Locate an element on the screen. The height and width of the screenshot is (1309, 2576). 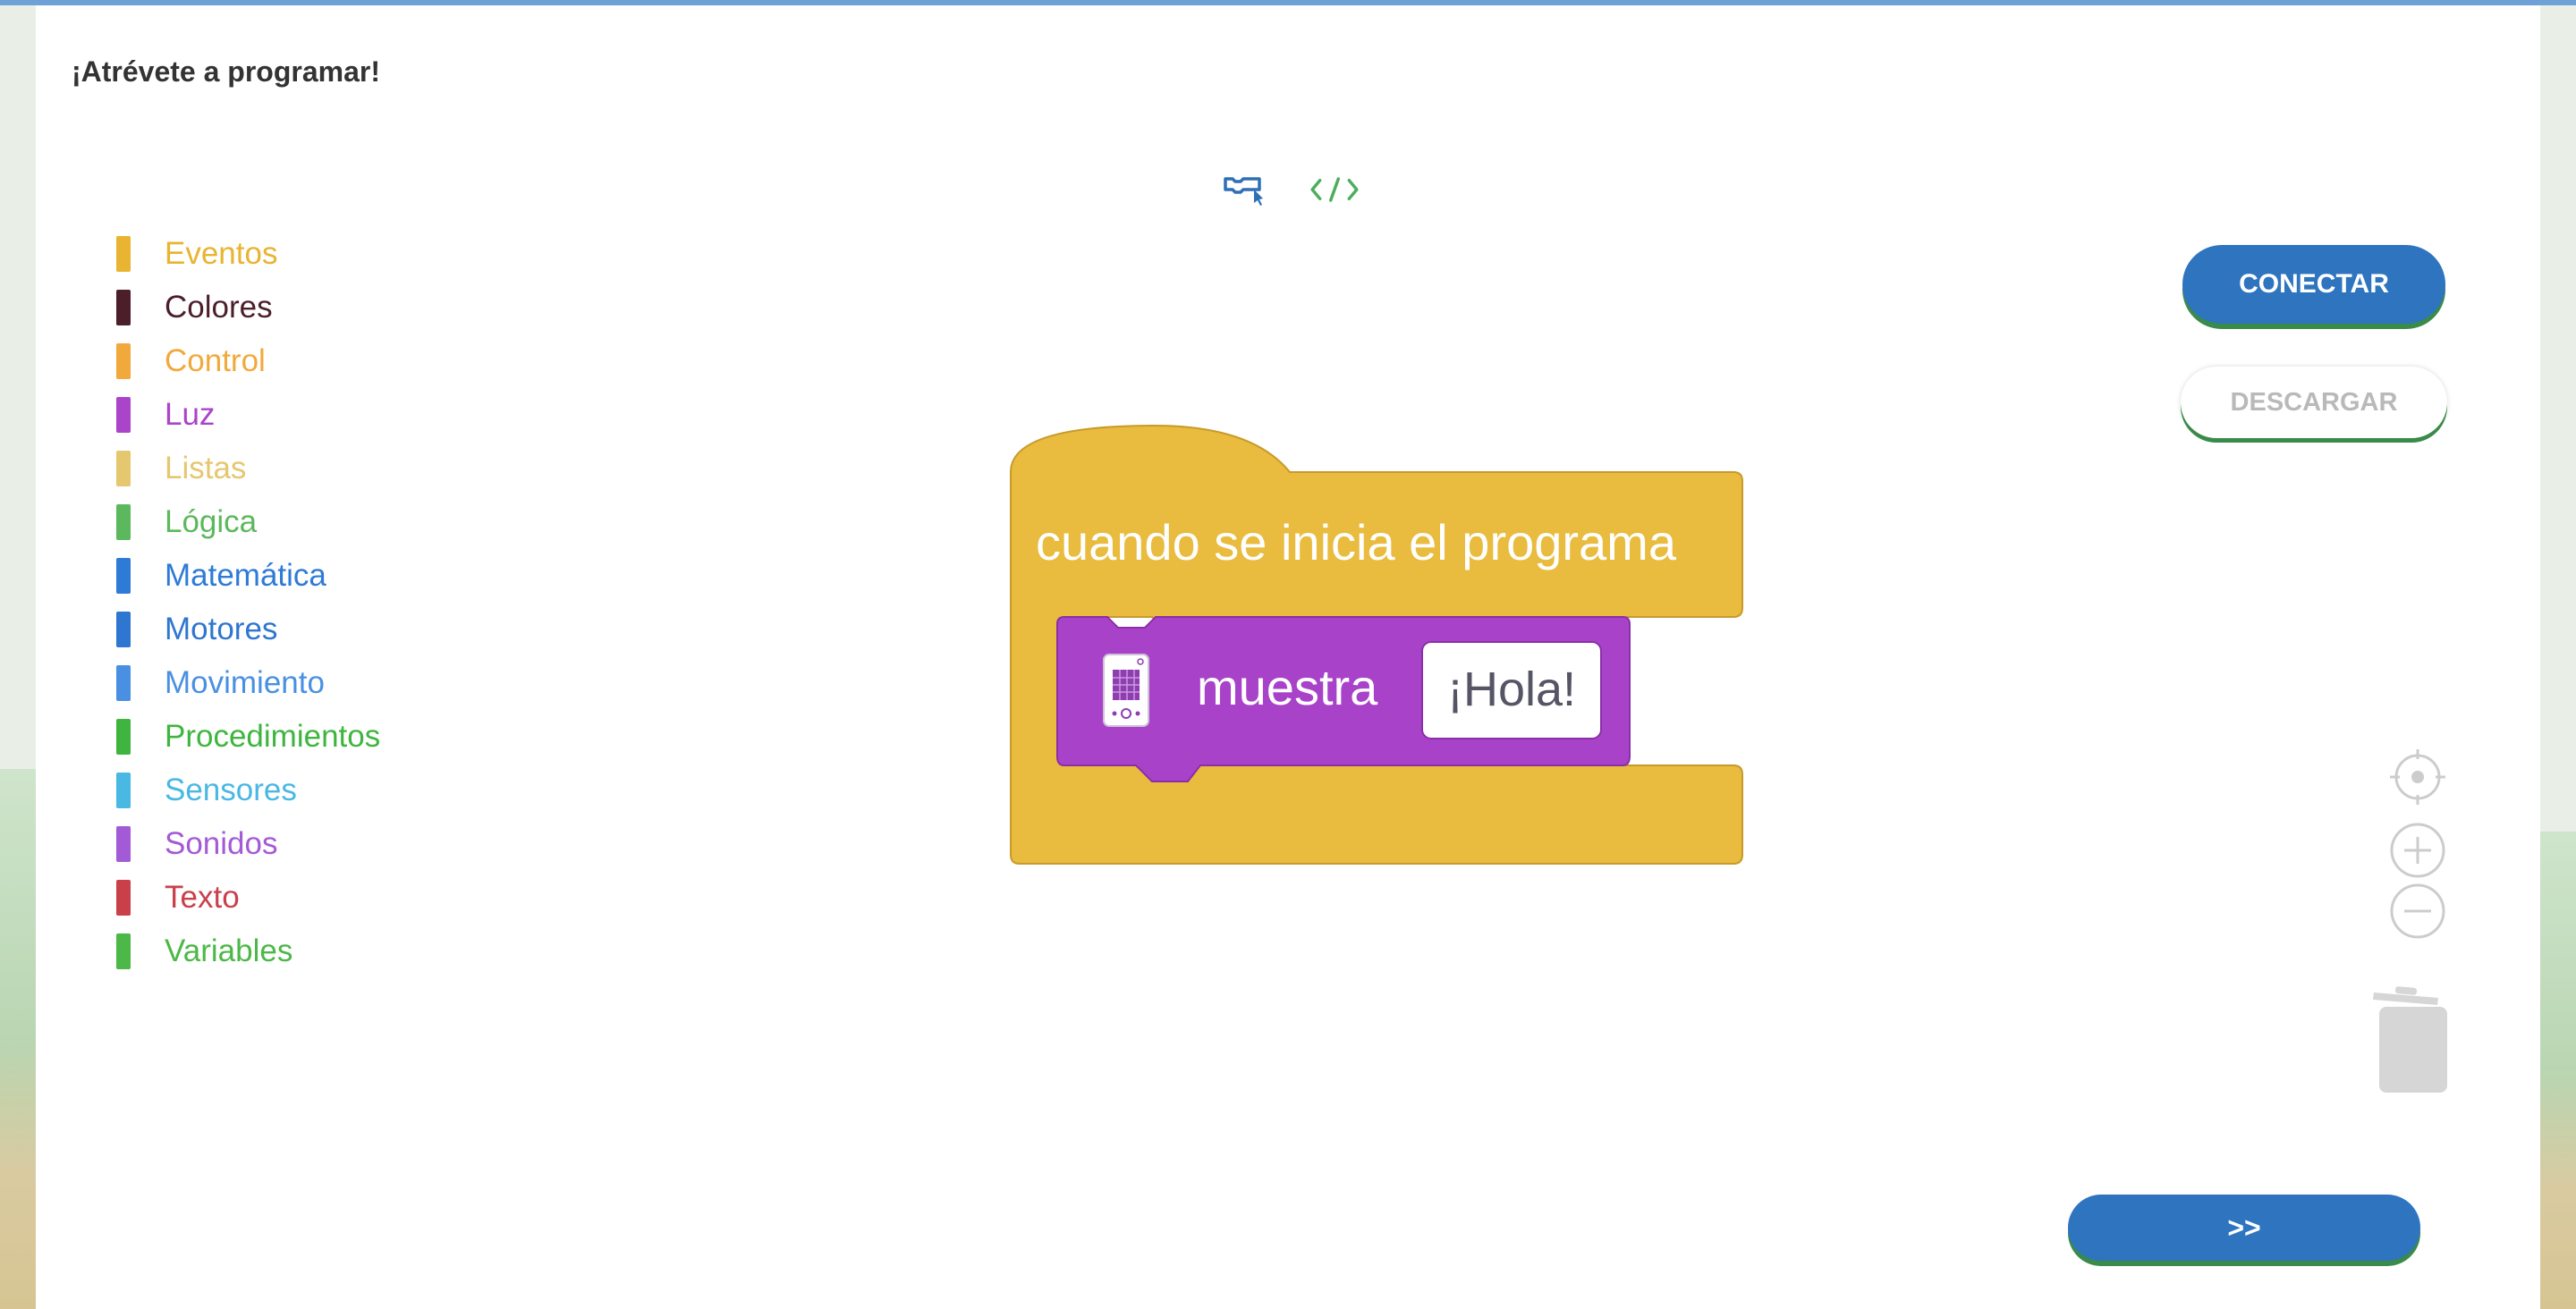
category-label: Texto is located at coordinates (202, 897).